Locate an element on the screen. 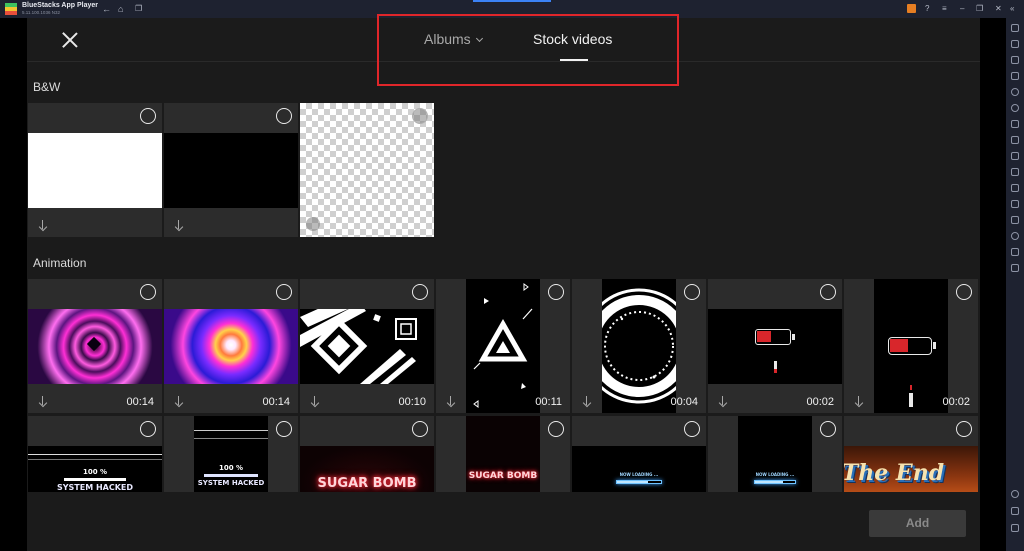 The height and width of the screenshot is (551, 1024). restore-icon: ❐ is located at coordinates (979, 9).